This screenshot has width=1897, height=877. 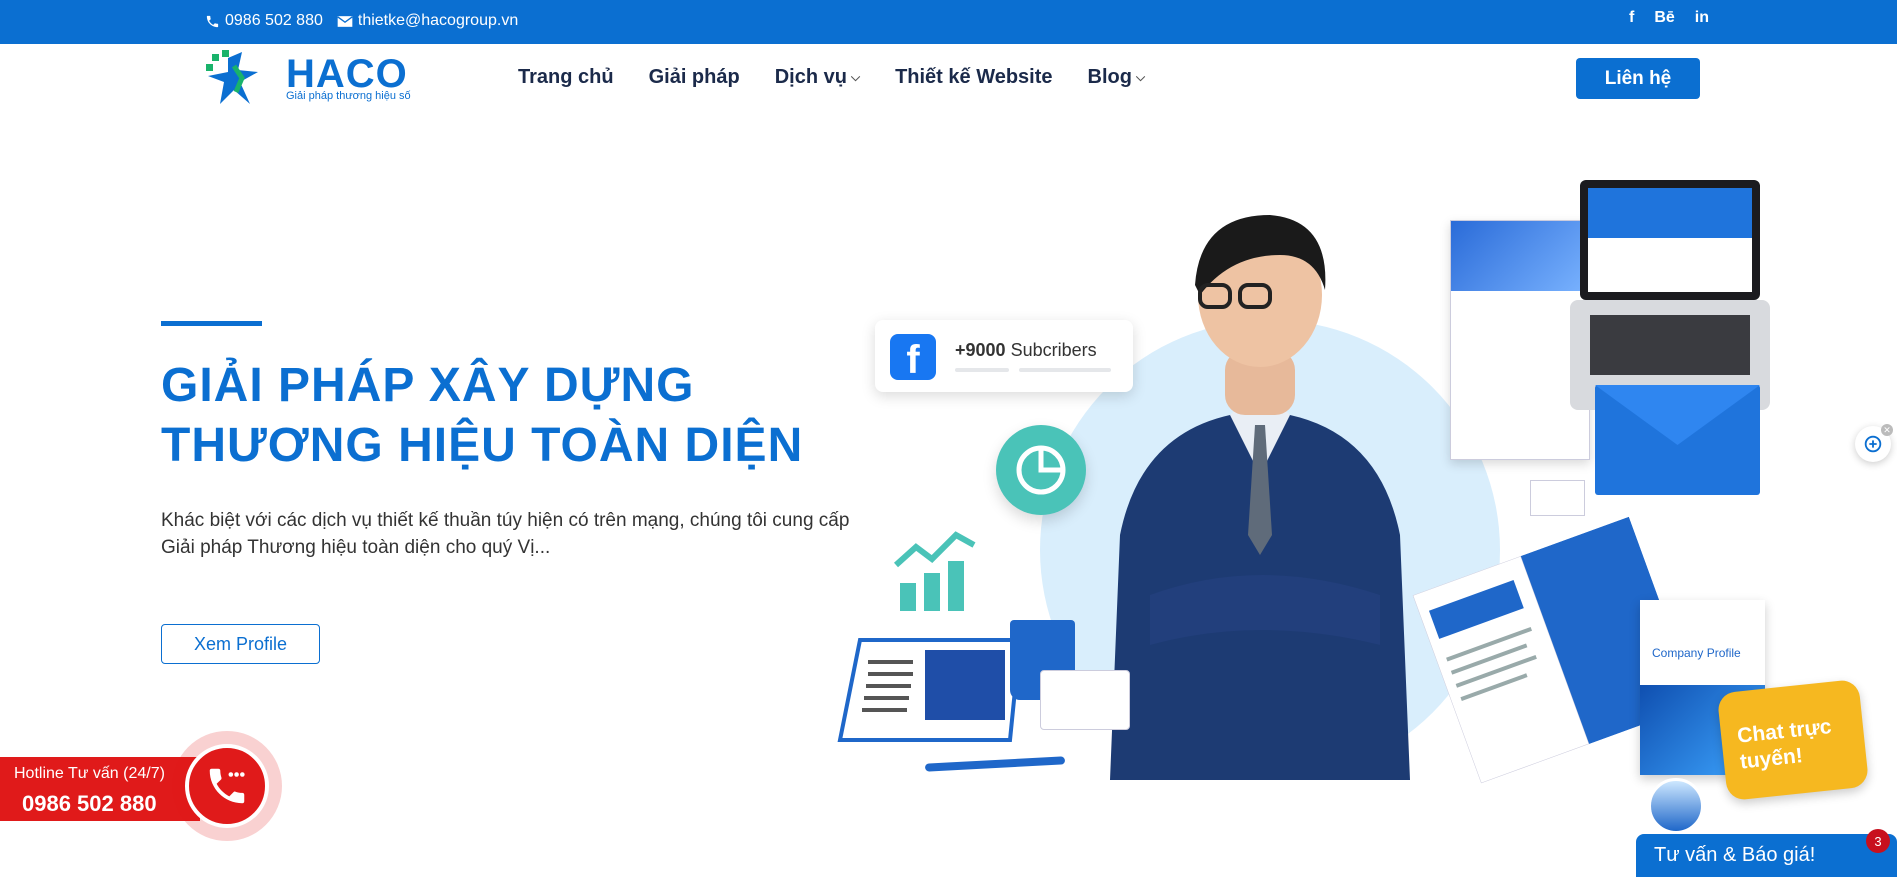 I want to click on chat-online-bubble: Chat trực tuyến!, so click(x=1793, y=740).